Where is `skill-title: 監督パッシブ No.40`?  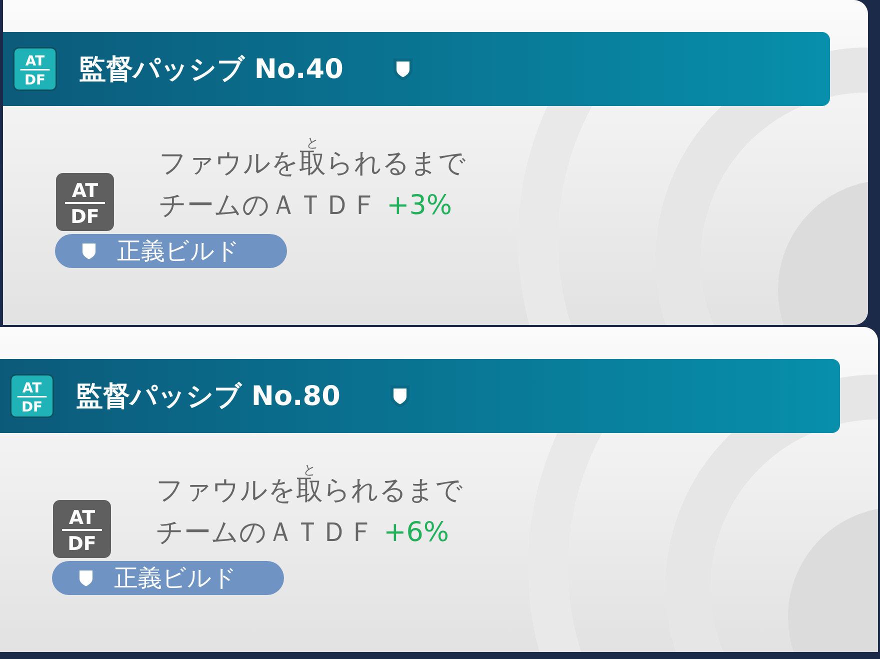 skill-title: 監督パッシブ No.40 is located at coordinates (211, 70).